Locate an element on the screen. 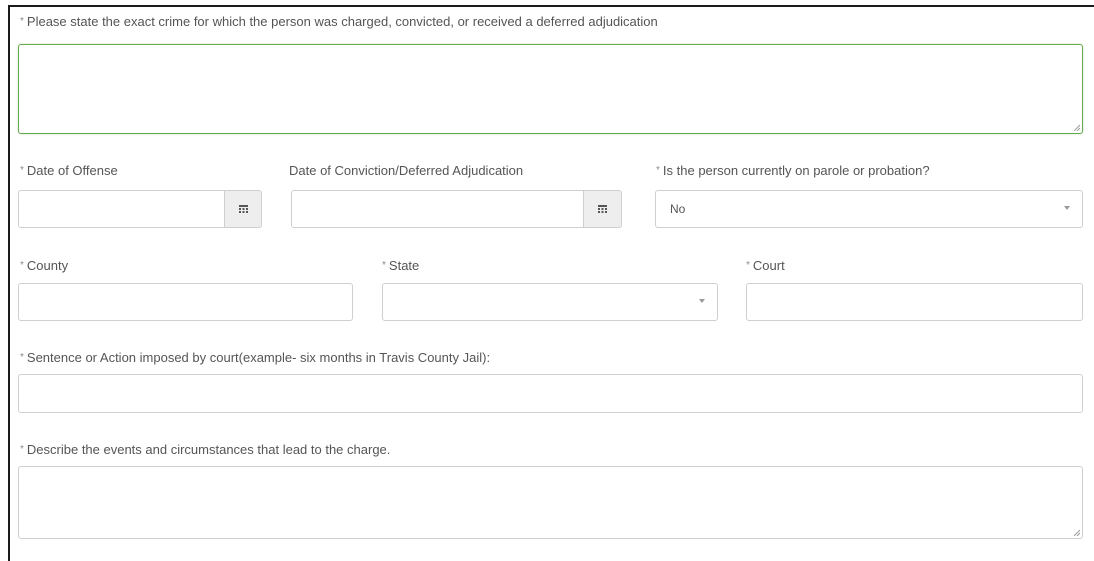 Image resolution: width=1094 pixels, height=561 pixels. date-of-conviction-calendar-button is located at coordinates (603, 209).